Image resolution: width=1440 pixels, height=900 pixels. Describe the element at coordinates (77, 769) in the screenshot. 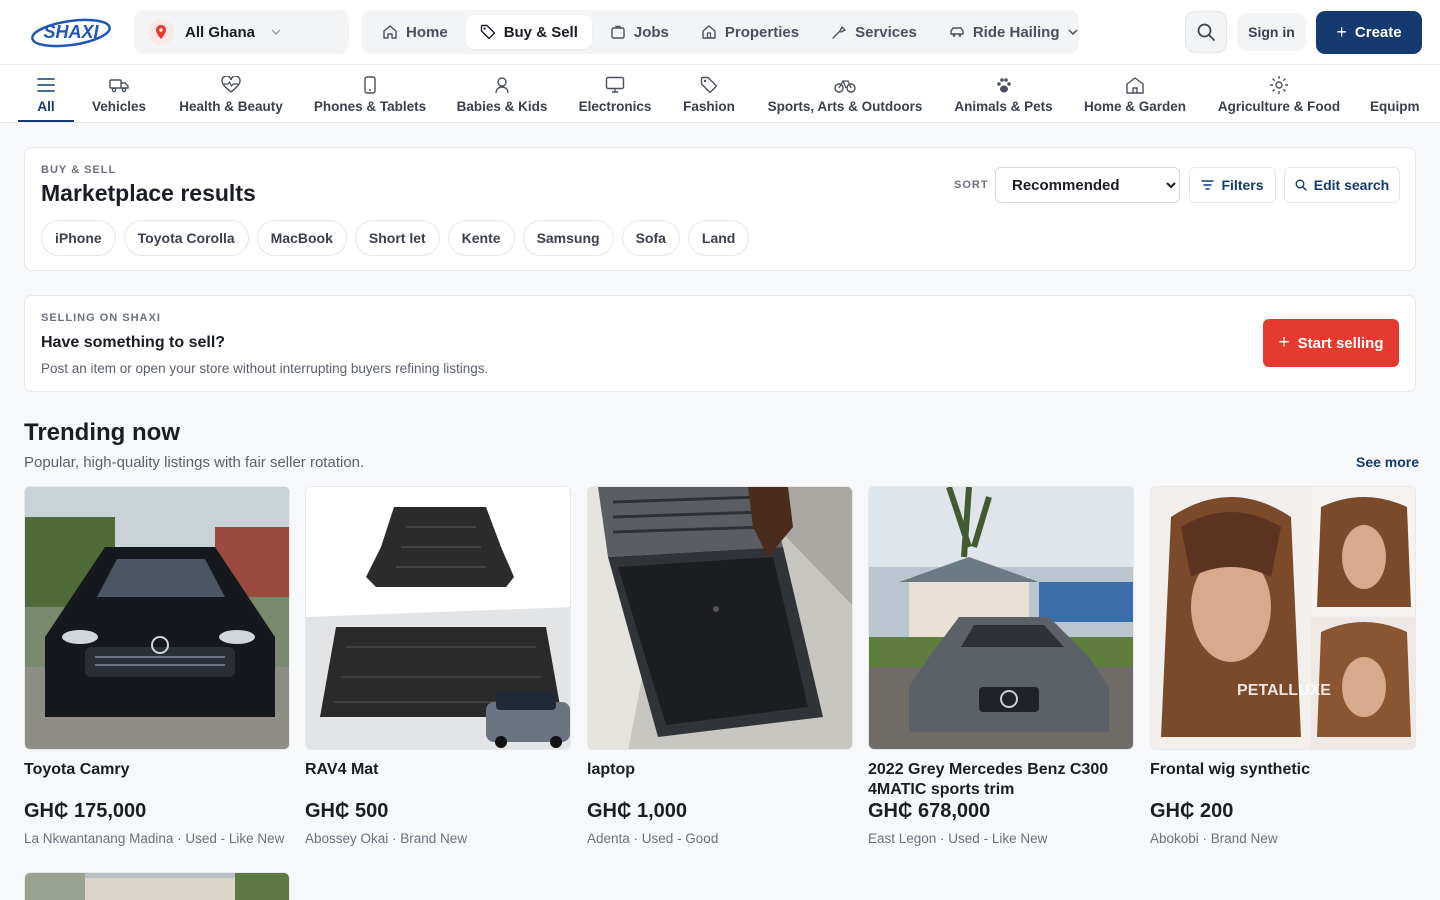

I see `listing-title: Toyota Camry` at that location.